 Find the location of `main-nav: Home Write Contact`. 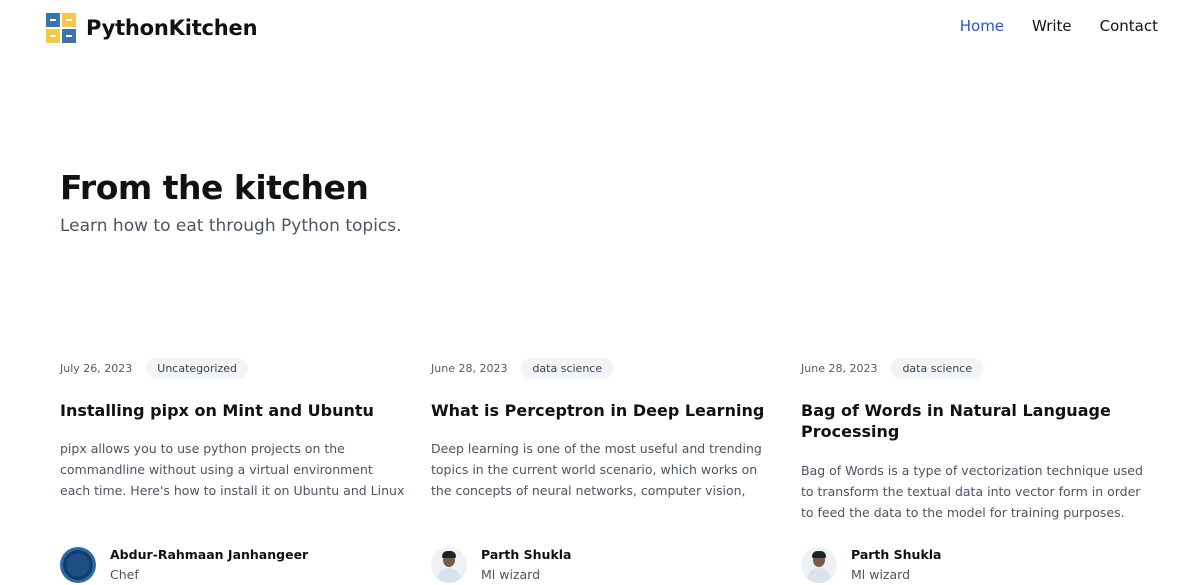

main-nav: Home Write Contact is located at coordinates (1059, 26).